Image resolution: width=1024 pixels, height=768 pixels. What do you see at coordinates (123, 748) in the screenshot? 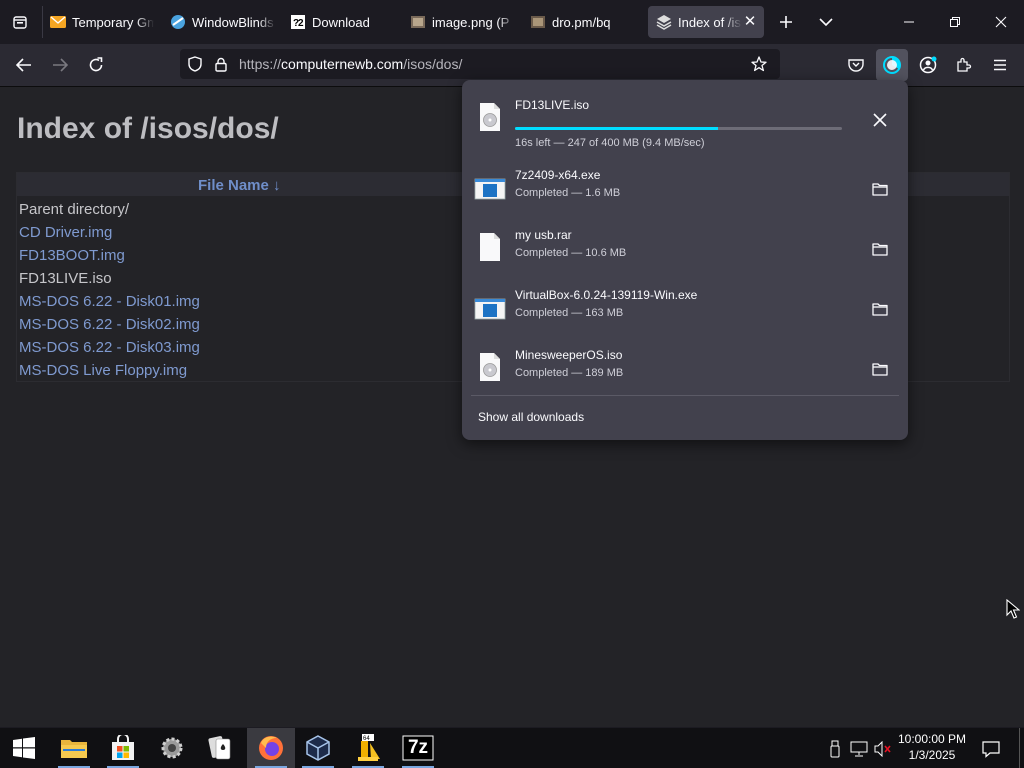
I see `taskbar-store` at bounding box center [123, 748].